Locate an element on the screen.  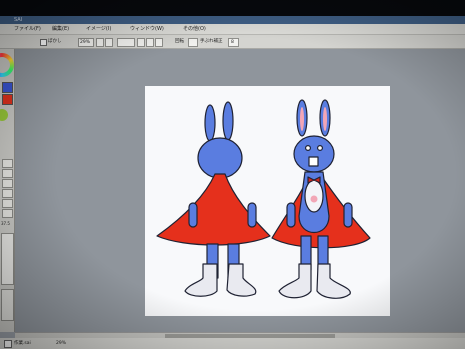
rotate-right-button is located at coordinates (150, 42).